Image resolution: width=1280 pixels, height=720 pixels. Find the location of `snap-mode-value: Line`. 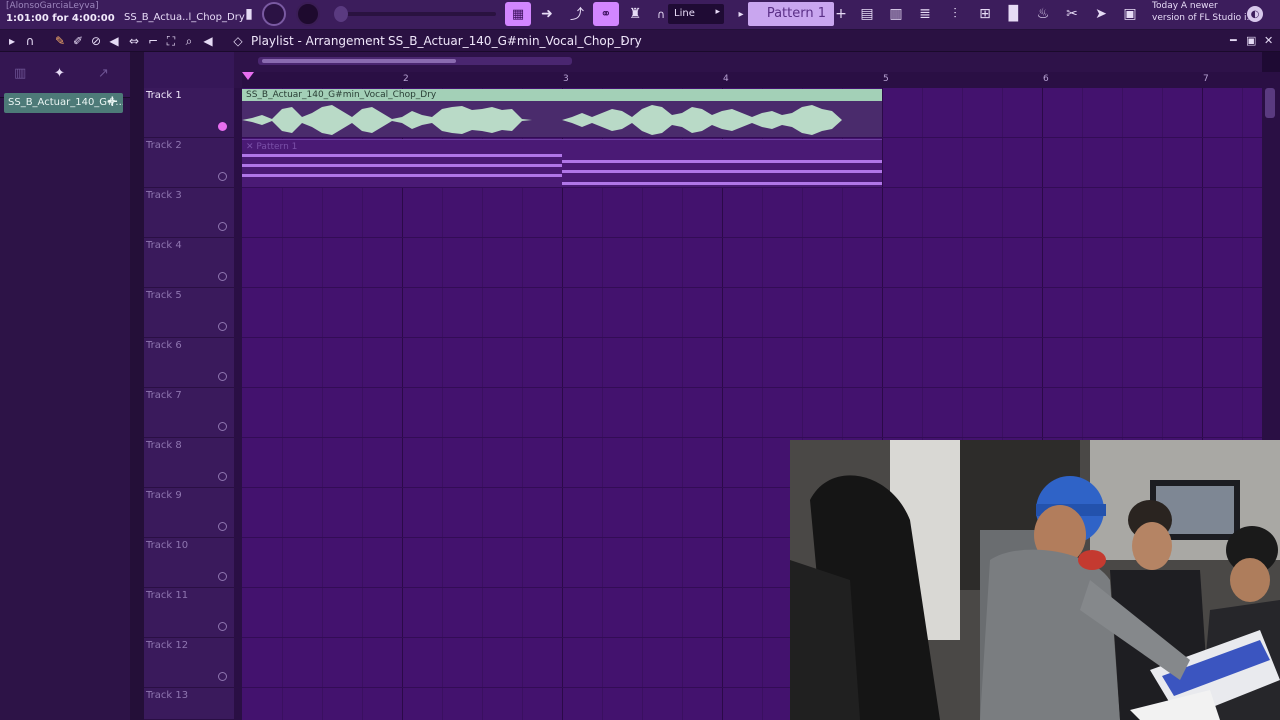

snap-mode-value: Line is located at coordinates (684, 13).